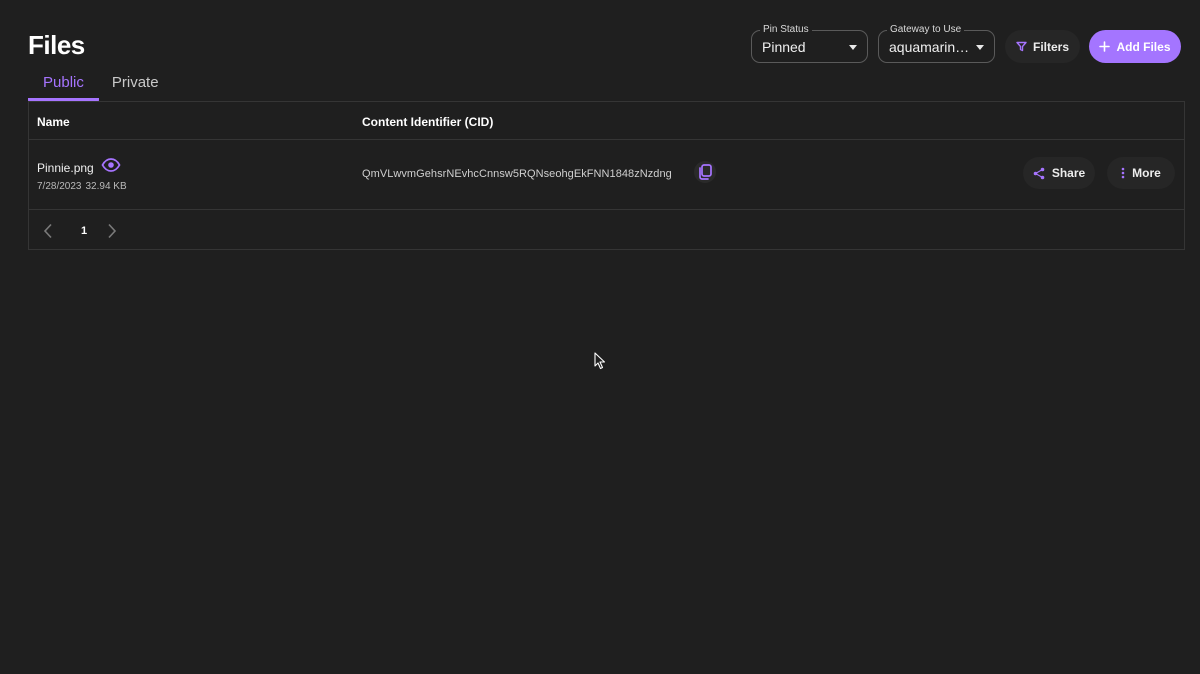  What do you see at coordinates (136, 85) in the screenshot?
I see `tab-private: Private` at bounding box center [136, 85].